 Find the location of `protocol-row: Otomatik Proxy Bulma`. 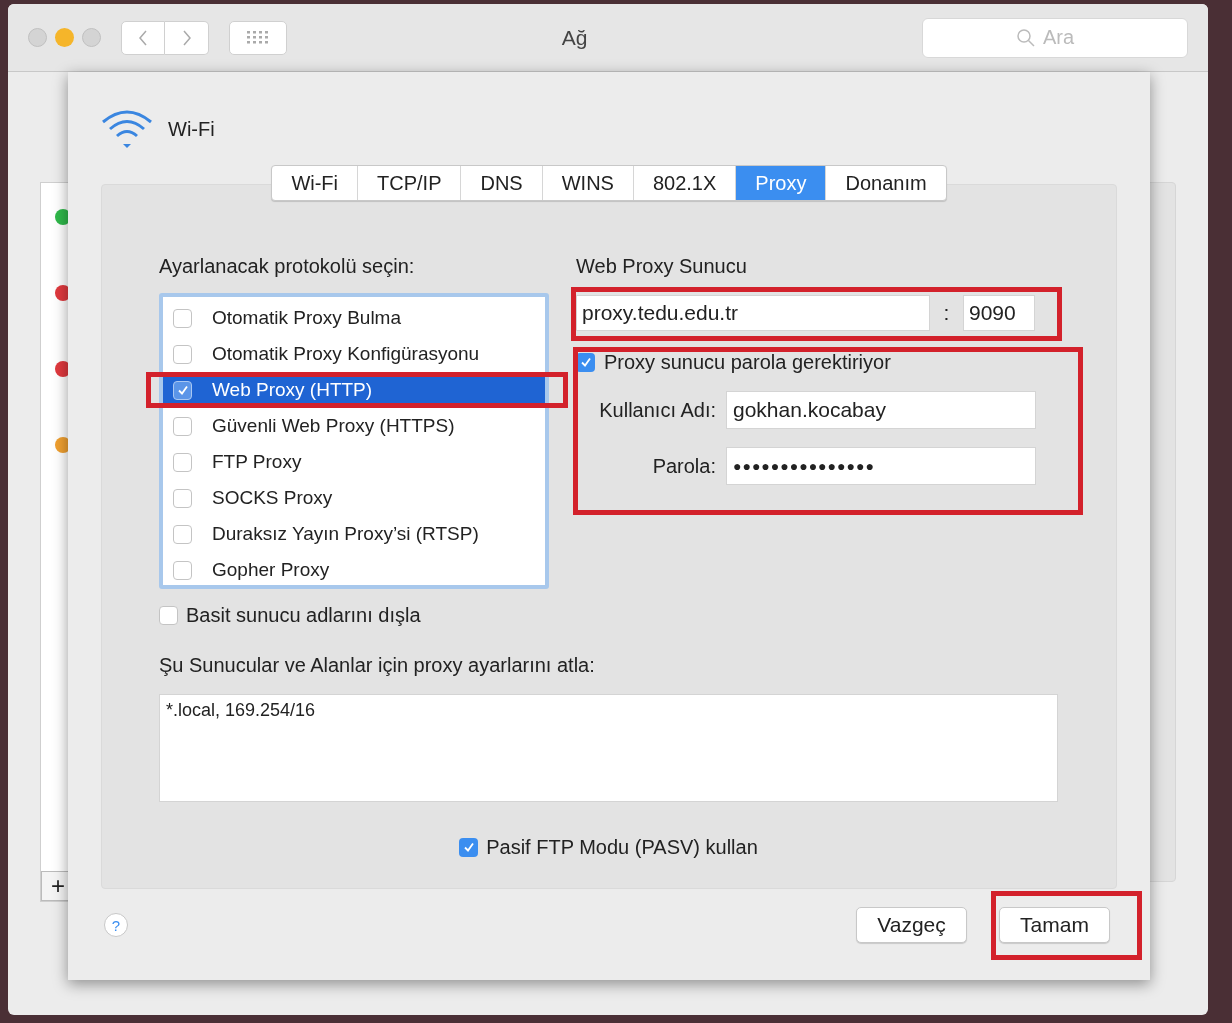

protocol-row: Otomatik Proxy Bulma is located at coordinates (354, 318).